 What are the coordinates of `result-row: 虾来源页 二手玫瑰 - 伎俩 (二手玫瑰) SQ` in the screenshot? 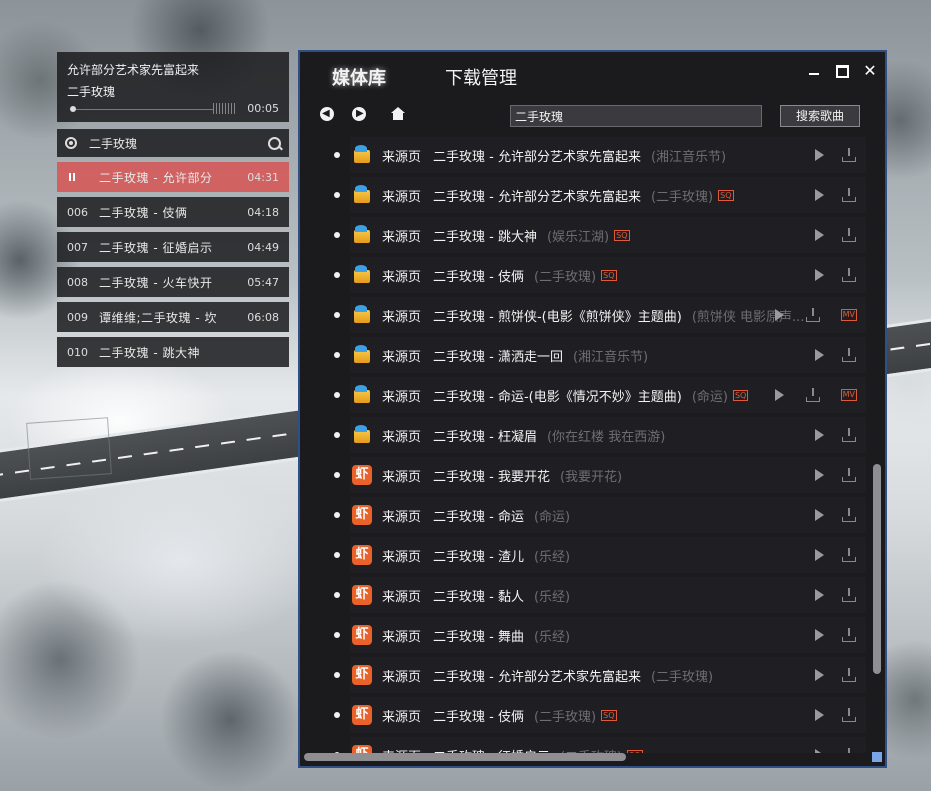 It's located at (600, 715).